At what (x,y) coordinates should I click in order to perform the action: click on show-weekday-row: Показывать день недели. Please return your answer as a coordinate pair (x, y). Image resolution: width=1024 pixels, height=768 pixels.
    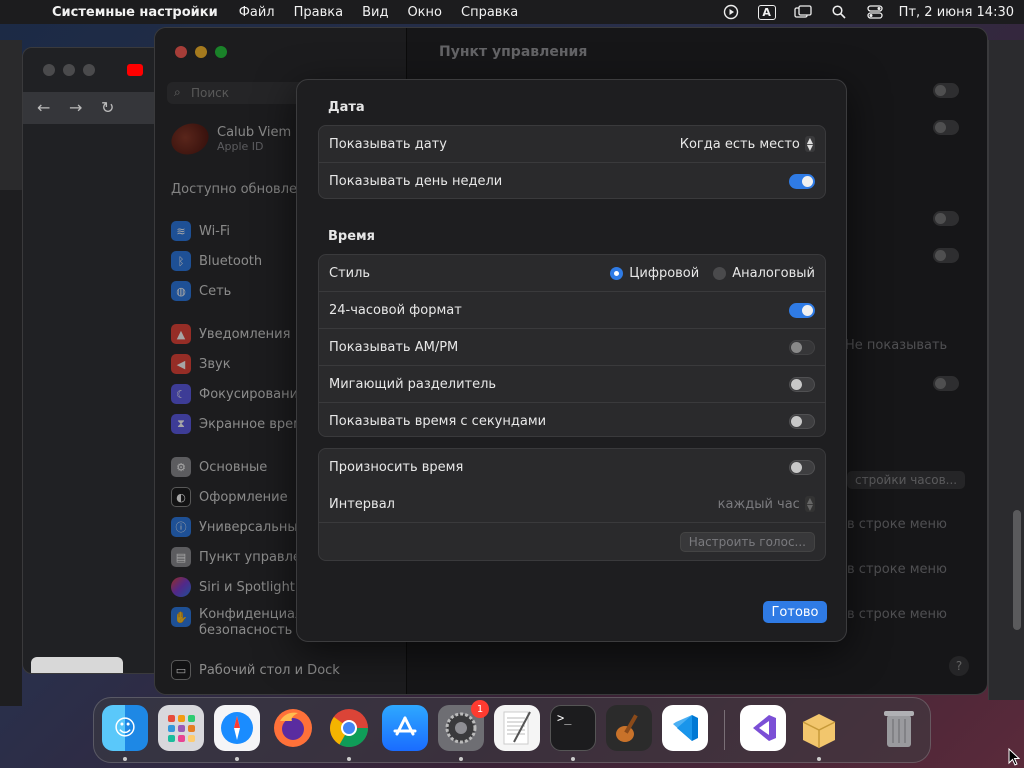
    Looking at the image, I should click on (572, 181).